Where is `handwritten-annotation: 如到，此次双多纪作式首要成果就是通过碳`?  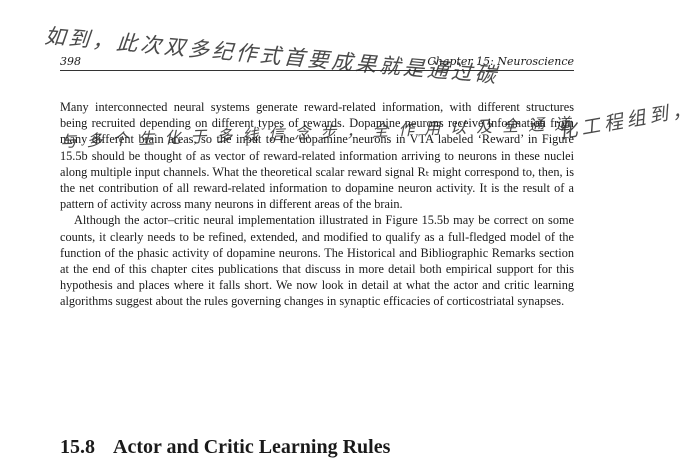
handwritten-annotation: 如到，此次双多纪作式首要成果就是通过碳 is located at coordinates (271, 55).